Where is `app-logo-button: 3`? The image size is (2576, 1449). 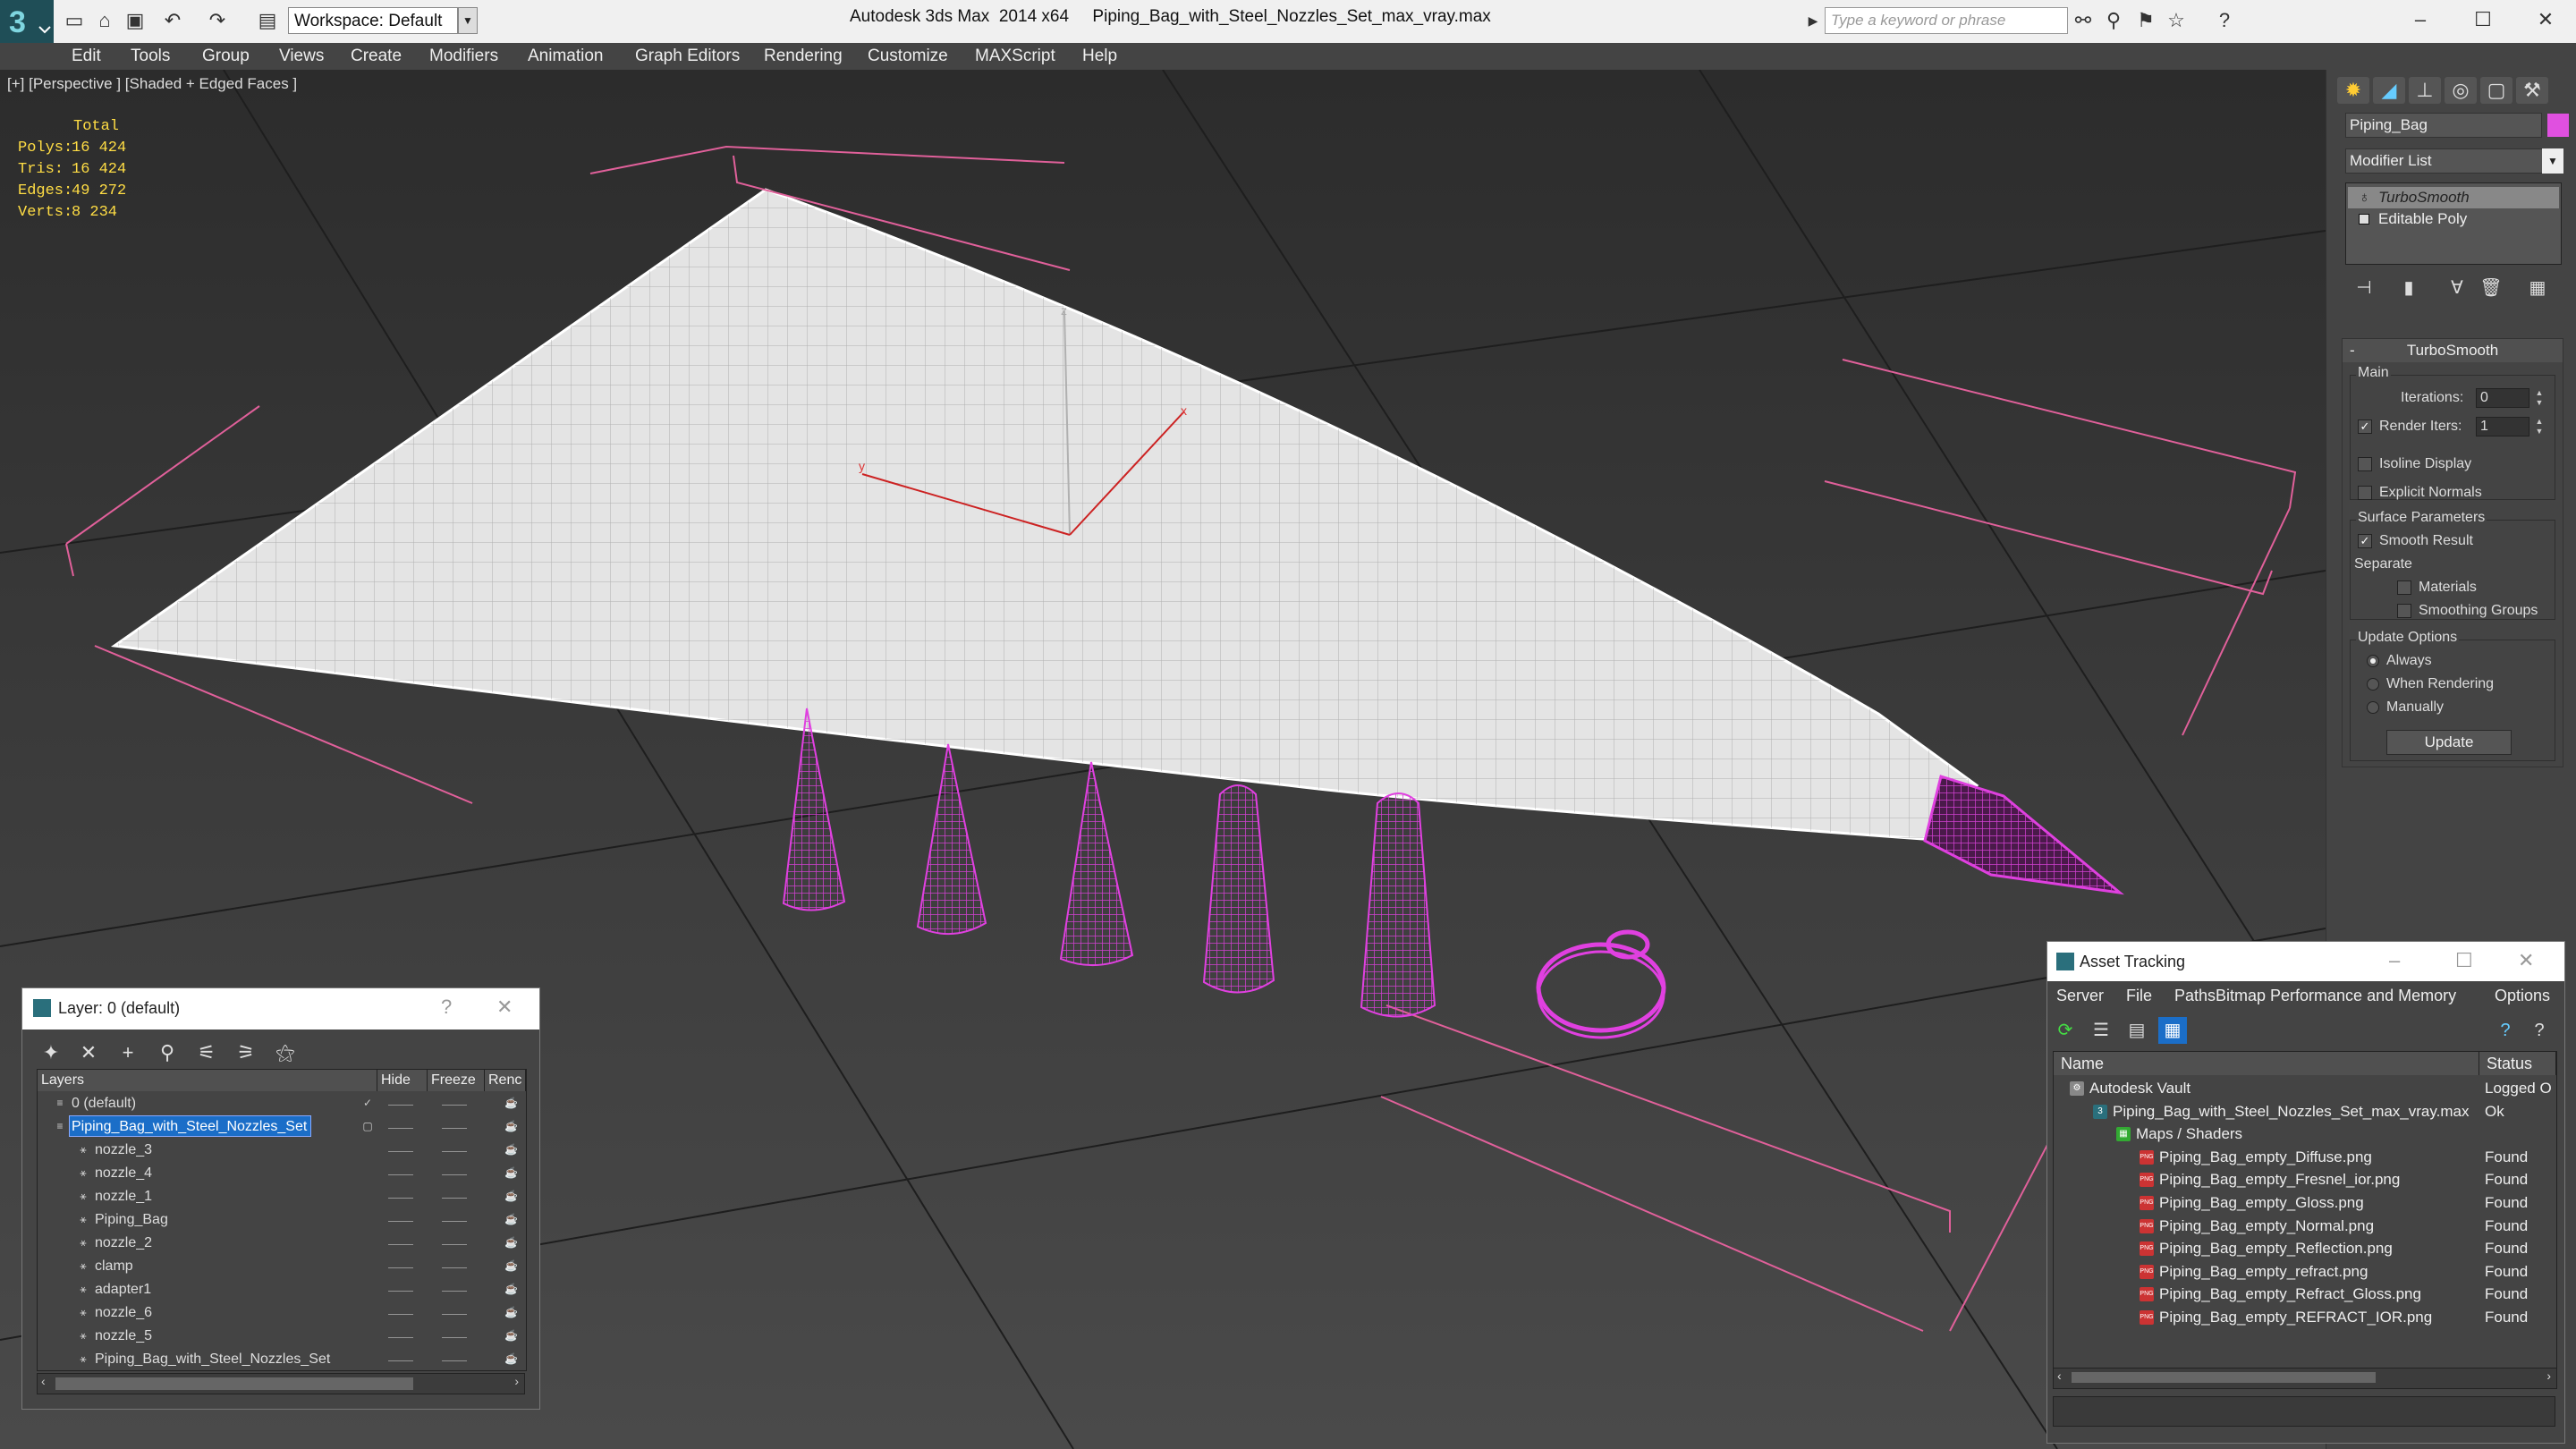 app-logo-button: 3 is located at coordinates (27, 21).